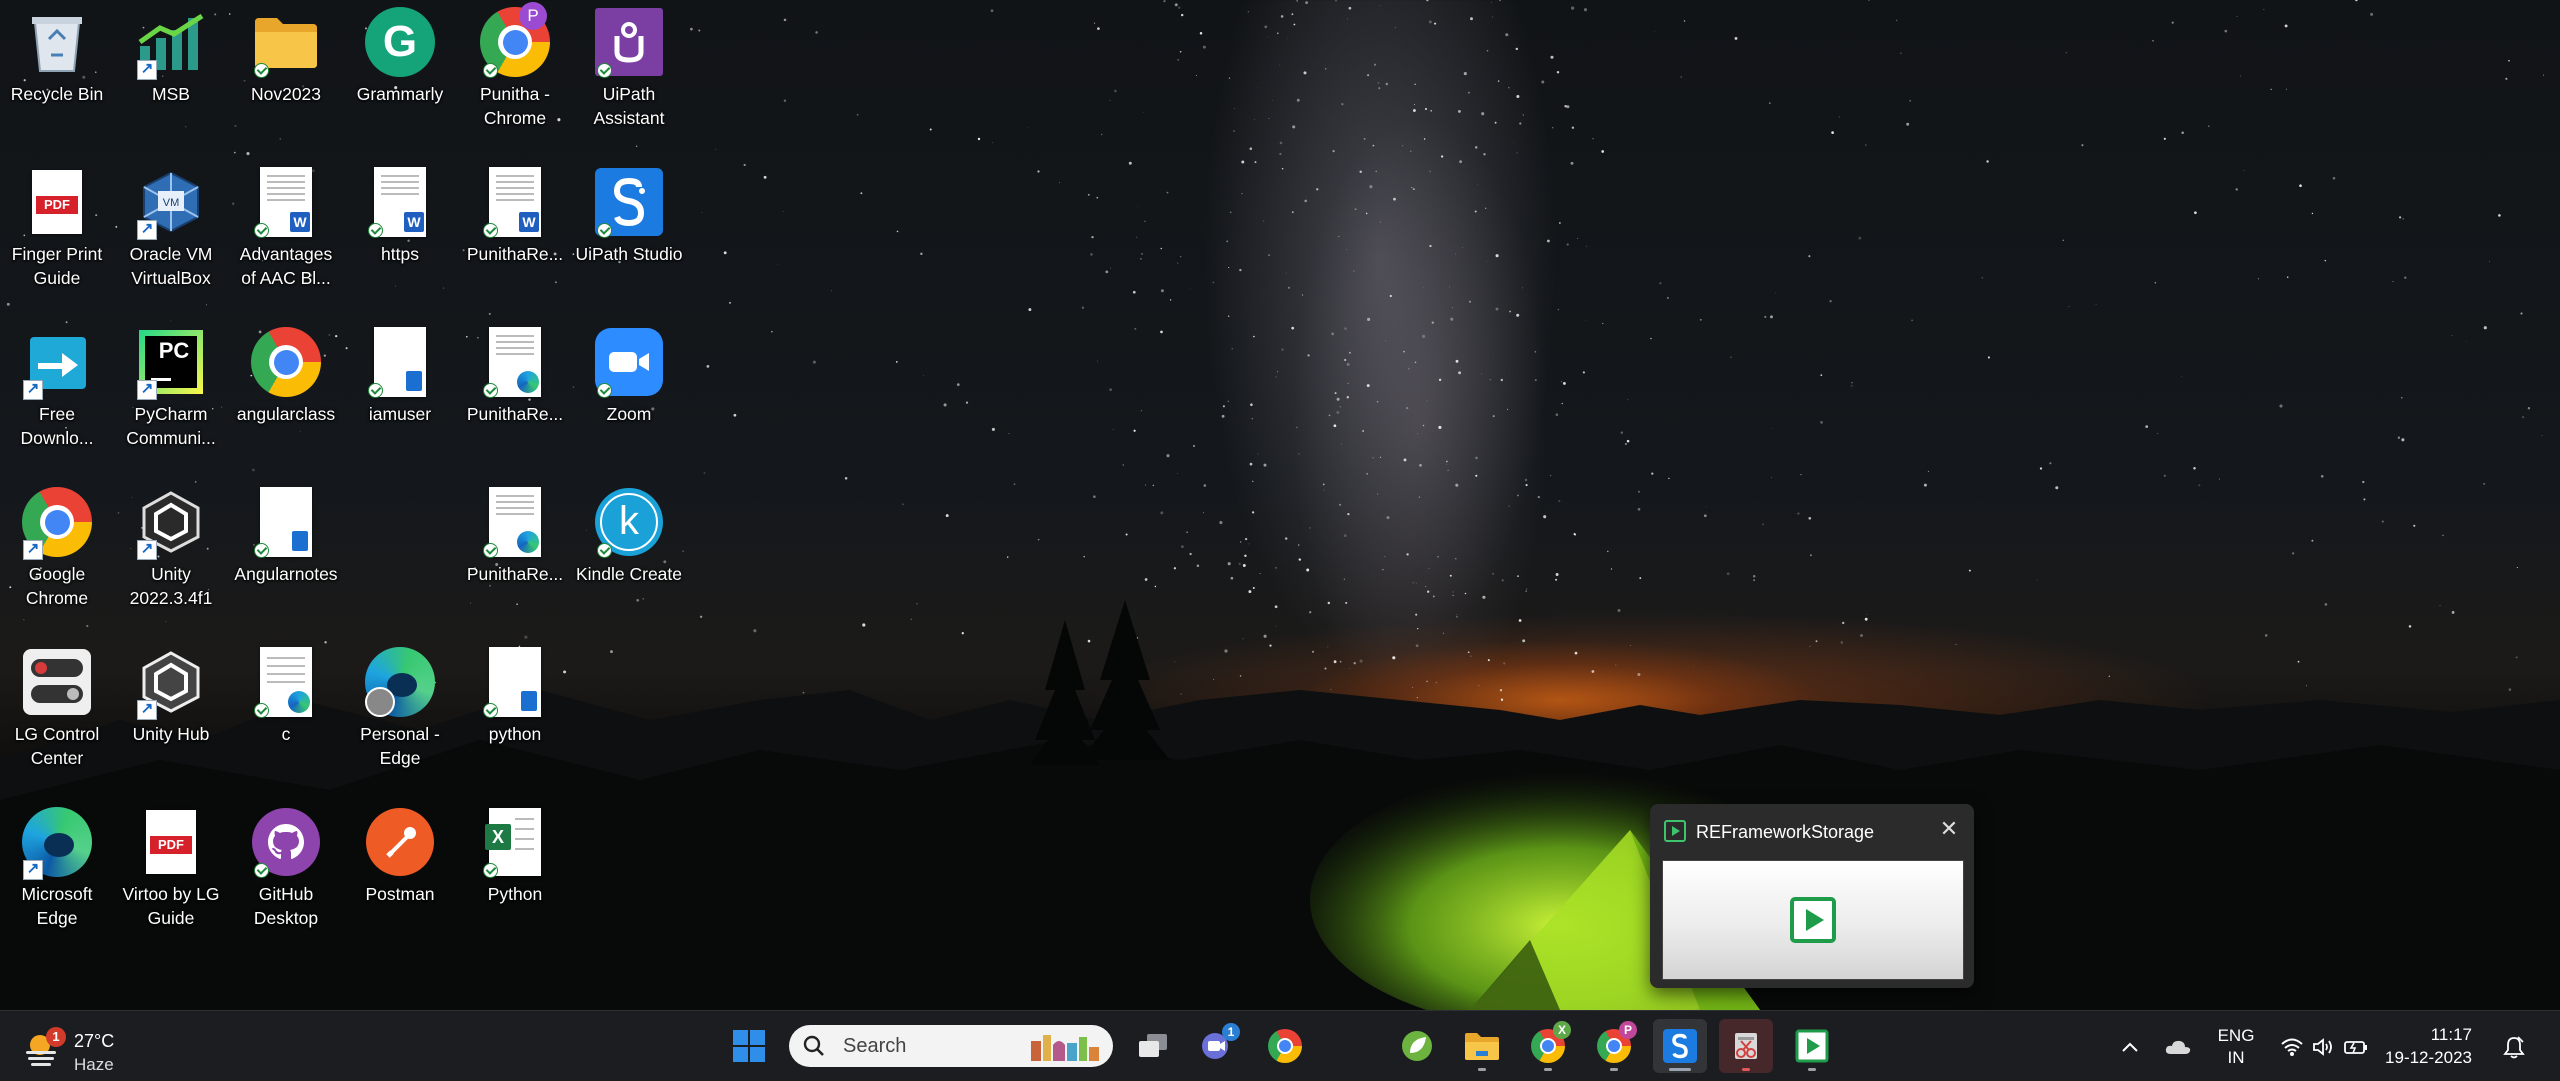  What do you see at coordinates (286, 906) in the screenshot?
I see `desktop-icon-label: GitHub Desktop` at bounding box center [286, 906].